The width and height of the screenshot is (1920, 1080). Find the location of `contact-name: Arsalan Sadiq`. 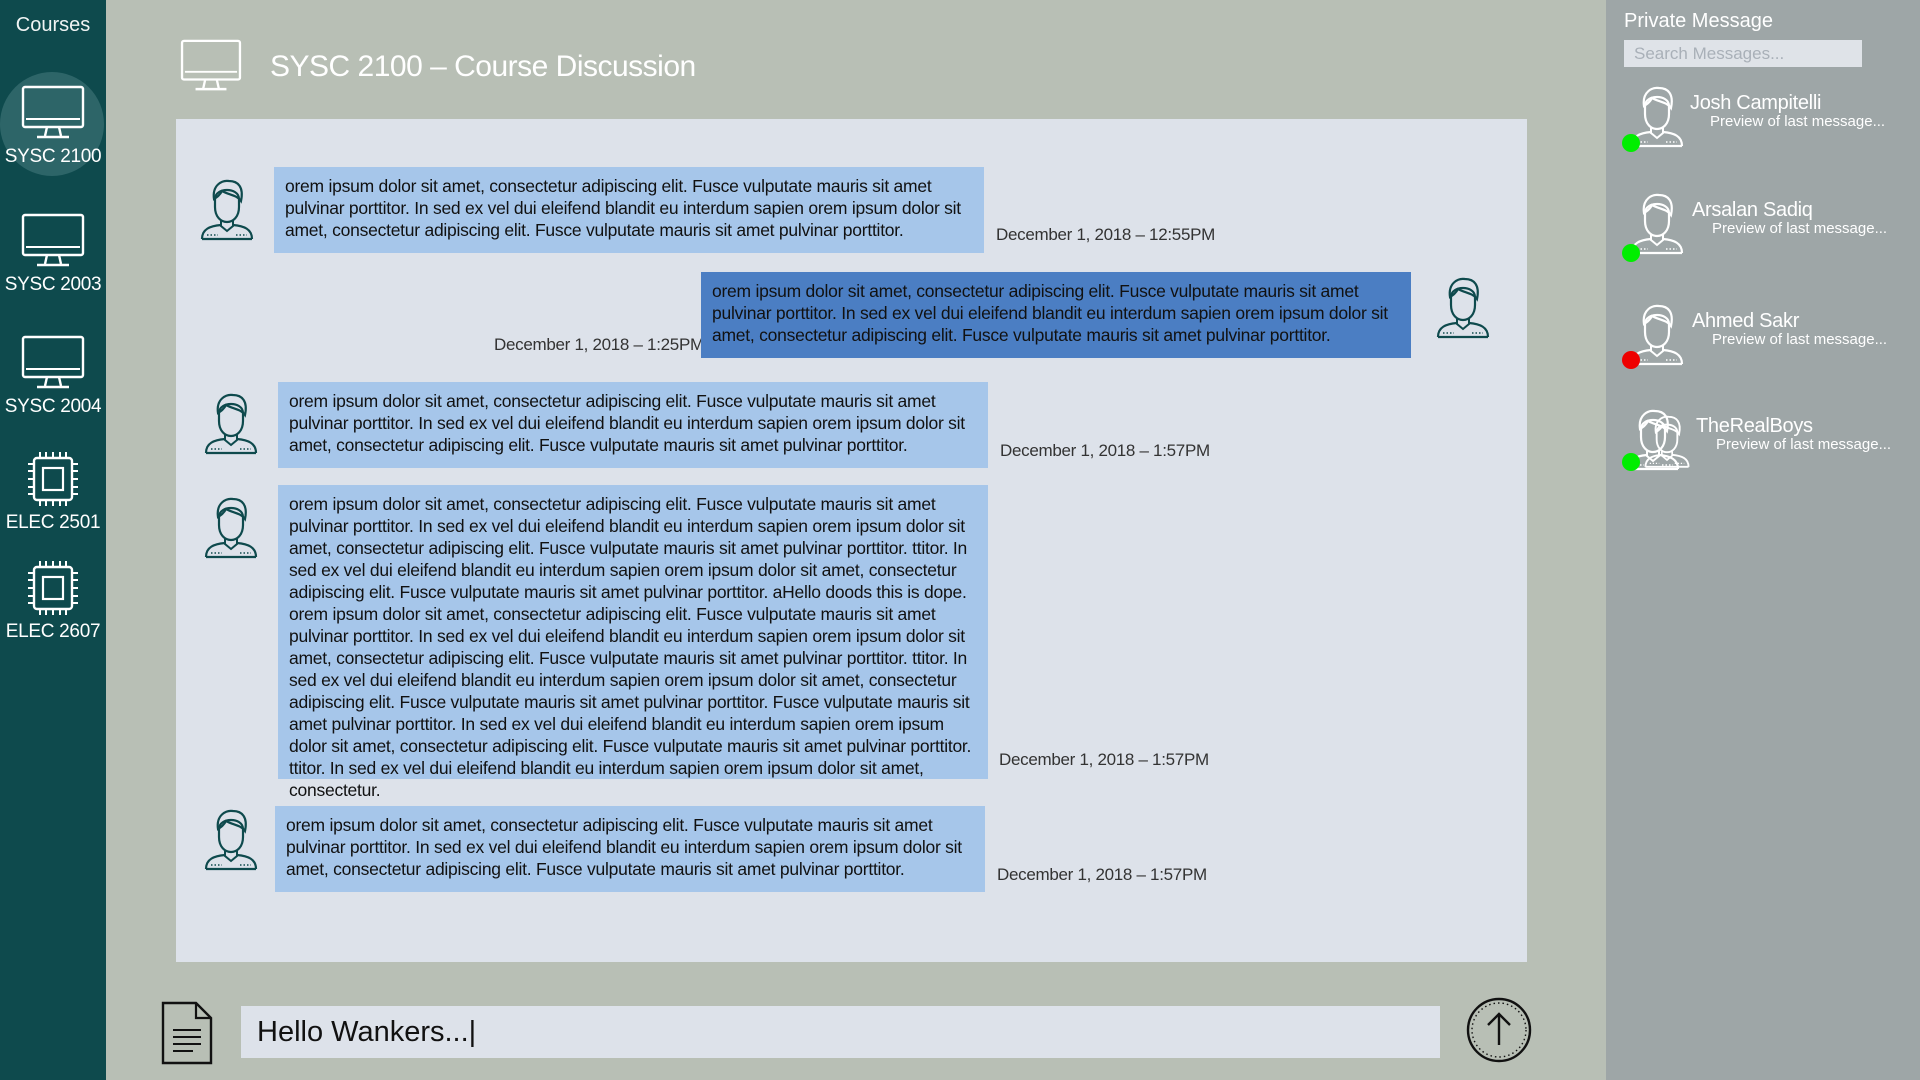

contact-name: Arsalan Sadiq is located at coordinates (1752, 210).